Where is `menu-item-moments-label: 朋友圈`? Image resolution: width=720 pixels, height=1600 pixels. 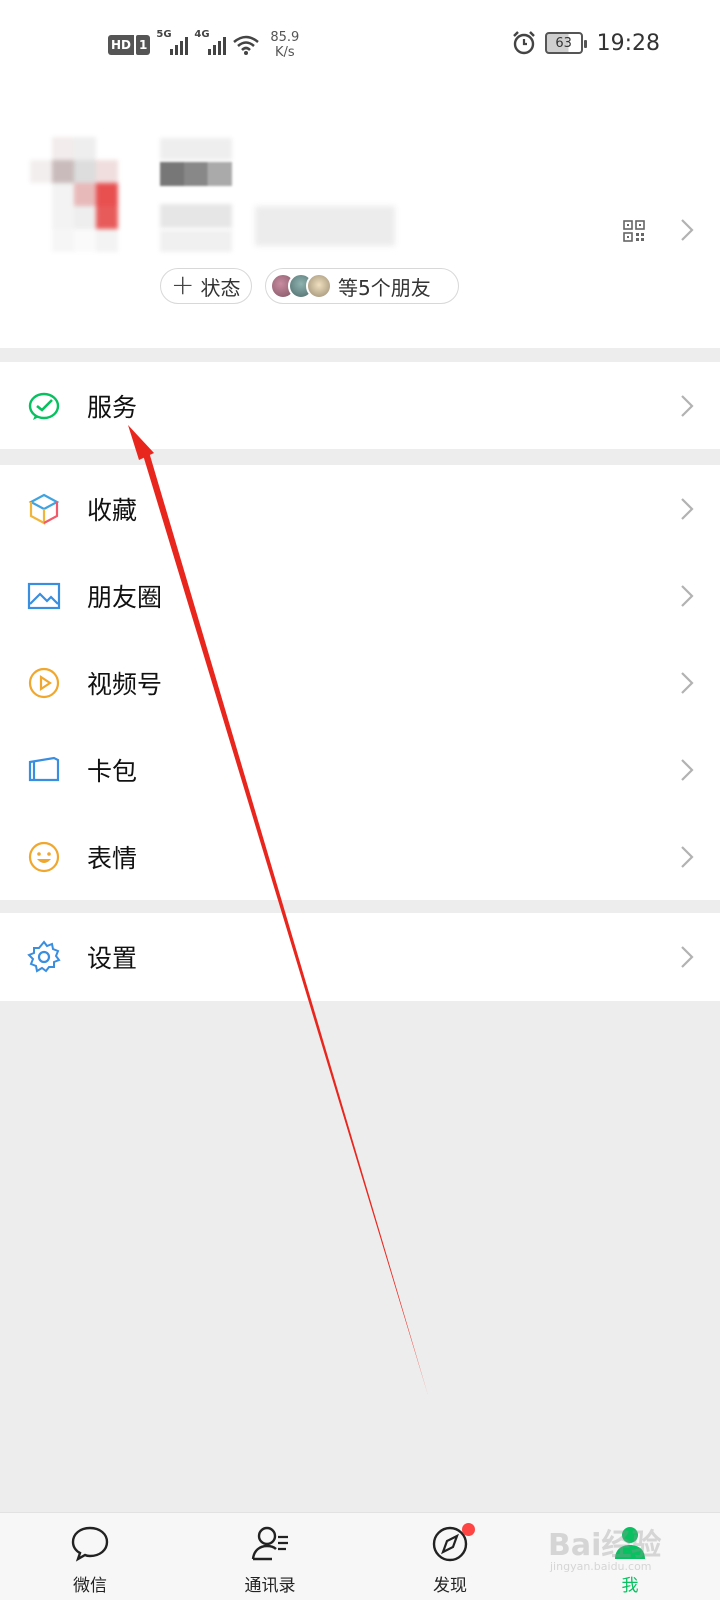 menu-item-moments-label: 朋友圈 is located at coordinates (125, 597).